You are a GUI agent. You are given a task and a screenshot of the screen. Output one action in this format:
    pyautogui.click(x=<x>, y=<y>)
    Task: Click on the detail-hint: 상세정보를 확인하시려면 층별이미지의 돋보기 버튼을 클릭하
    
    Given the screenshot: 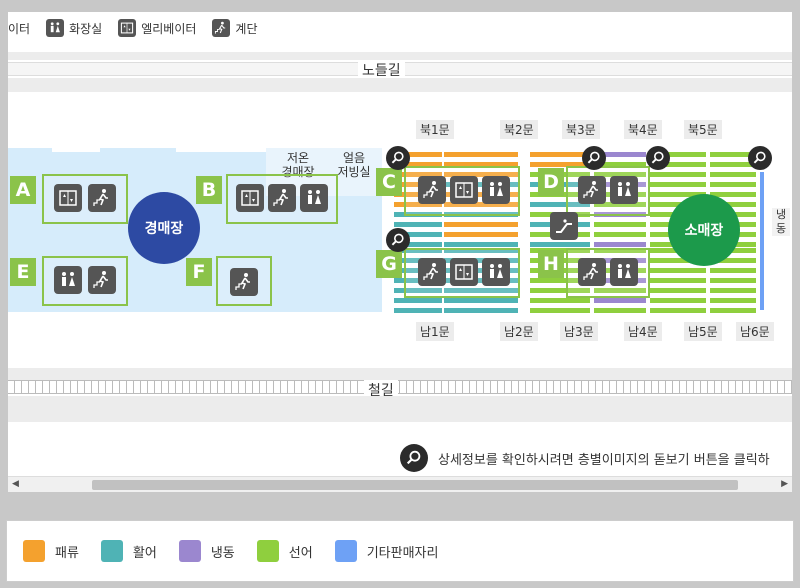 What is the action you would take?
    pyautogui.click(x=585, y=458)
    